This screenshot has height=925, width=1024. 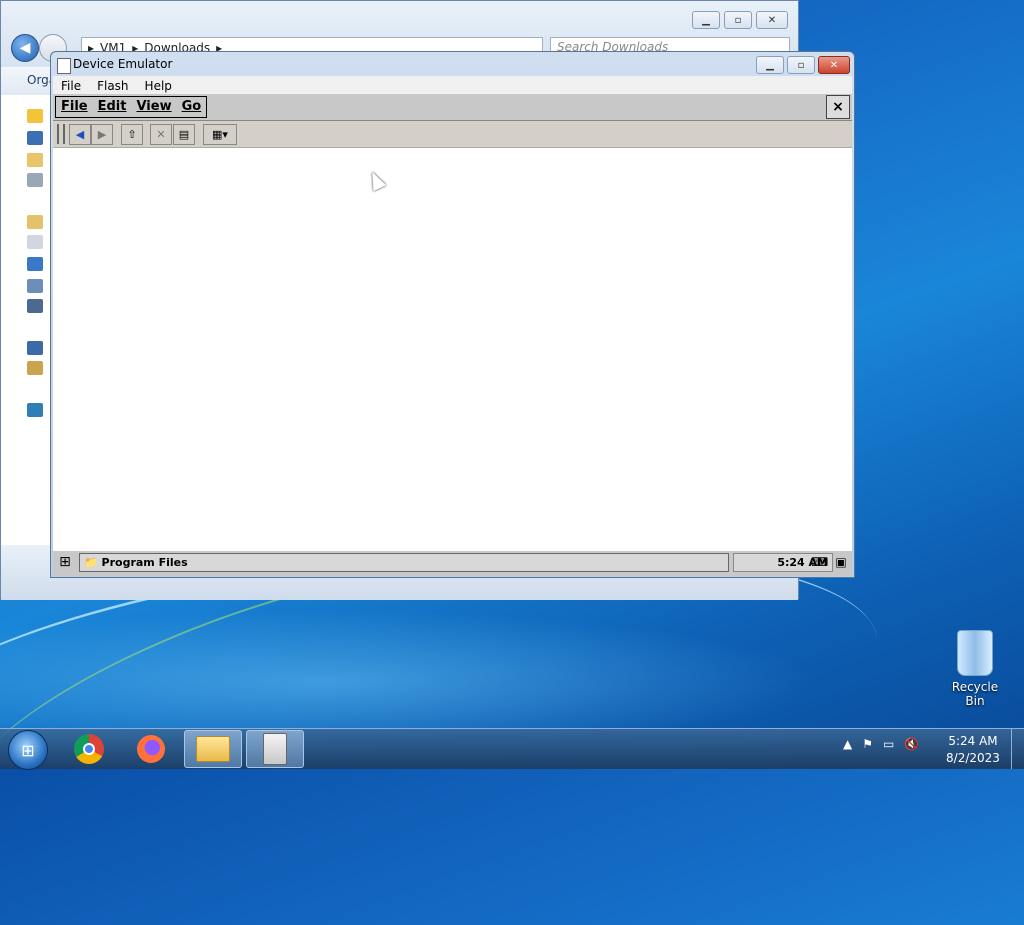 I want to click on taskbar-clock: 5:24 AM 8/2/2023, so click(x=973, y=750).